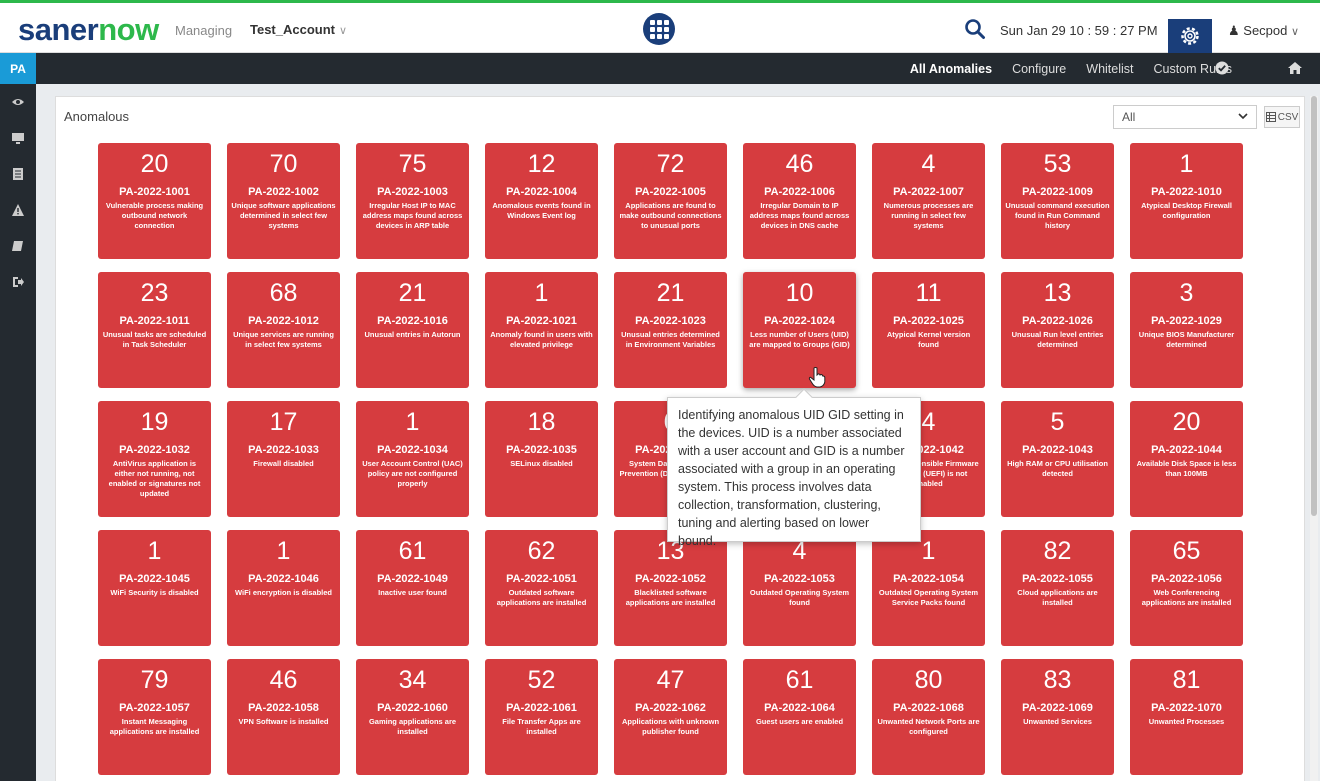 The image size is (1320, 781). I want to click on chevron-down-icon: ∨, so click(1295, 32).